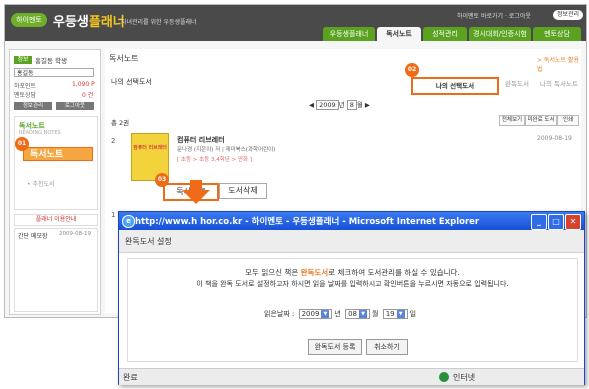 The image size is (589, 389). What do you see at coordinates (56, 220) in the screenshot?
I see `guide-button: 플래너 이용안내` at bounding box center [56, 220].